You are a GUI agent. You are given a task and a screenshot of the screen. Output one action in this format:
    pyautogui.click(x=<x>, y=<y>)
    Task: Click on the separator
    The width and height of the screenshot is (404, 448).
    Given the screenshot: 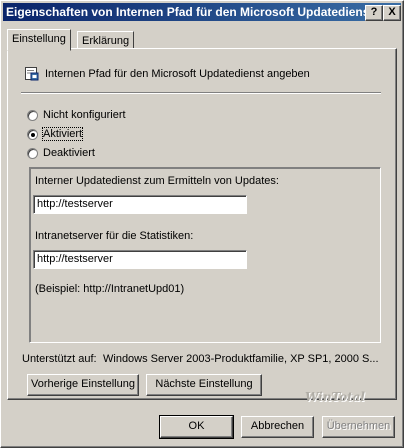 What is the action you would take?
    pyautogui.click(x=201, y=93)
    